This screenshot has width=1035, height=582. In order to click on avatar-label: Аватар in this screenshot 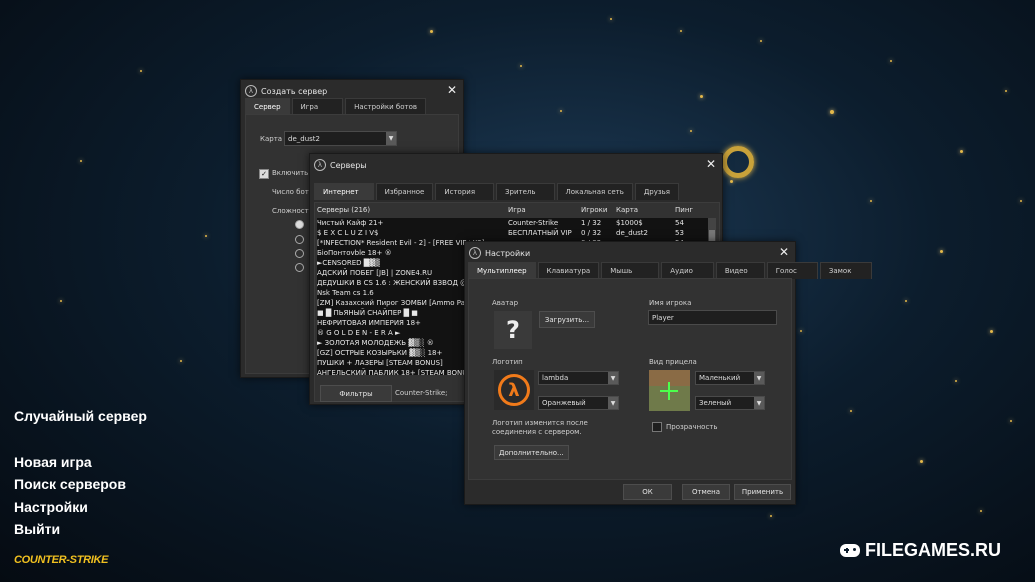, I will do `click(505, 303)`.